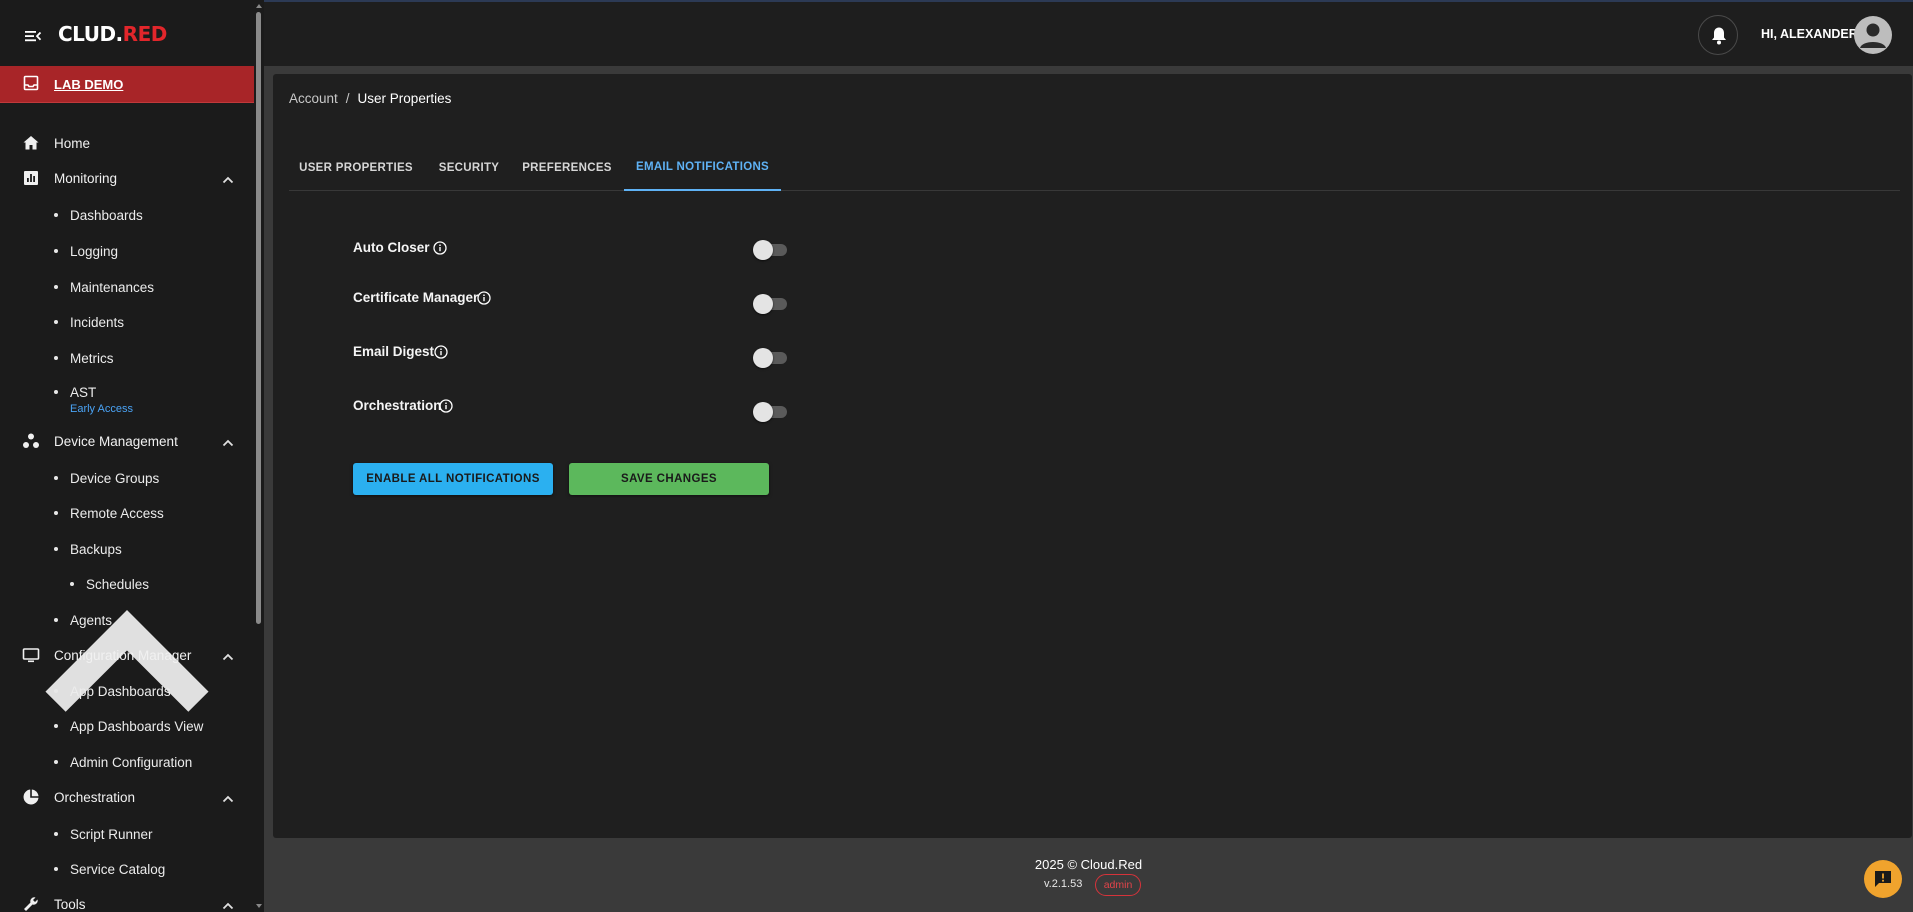  I want to click on sidebar-subitem-label: Admin Configuration, so click(131, 762).